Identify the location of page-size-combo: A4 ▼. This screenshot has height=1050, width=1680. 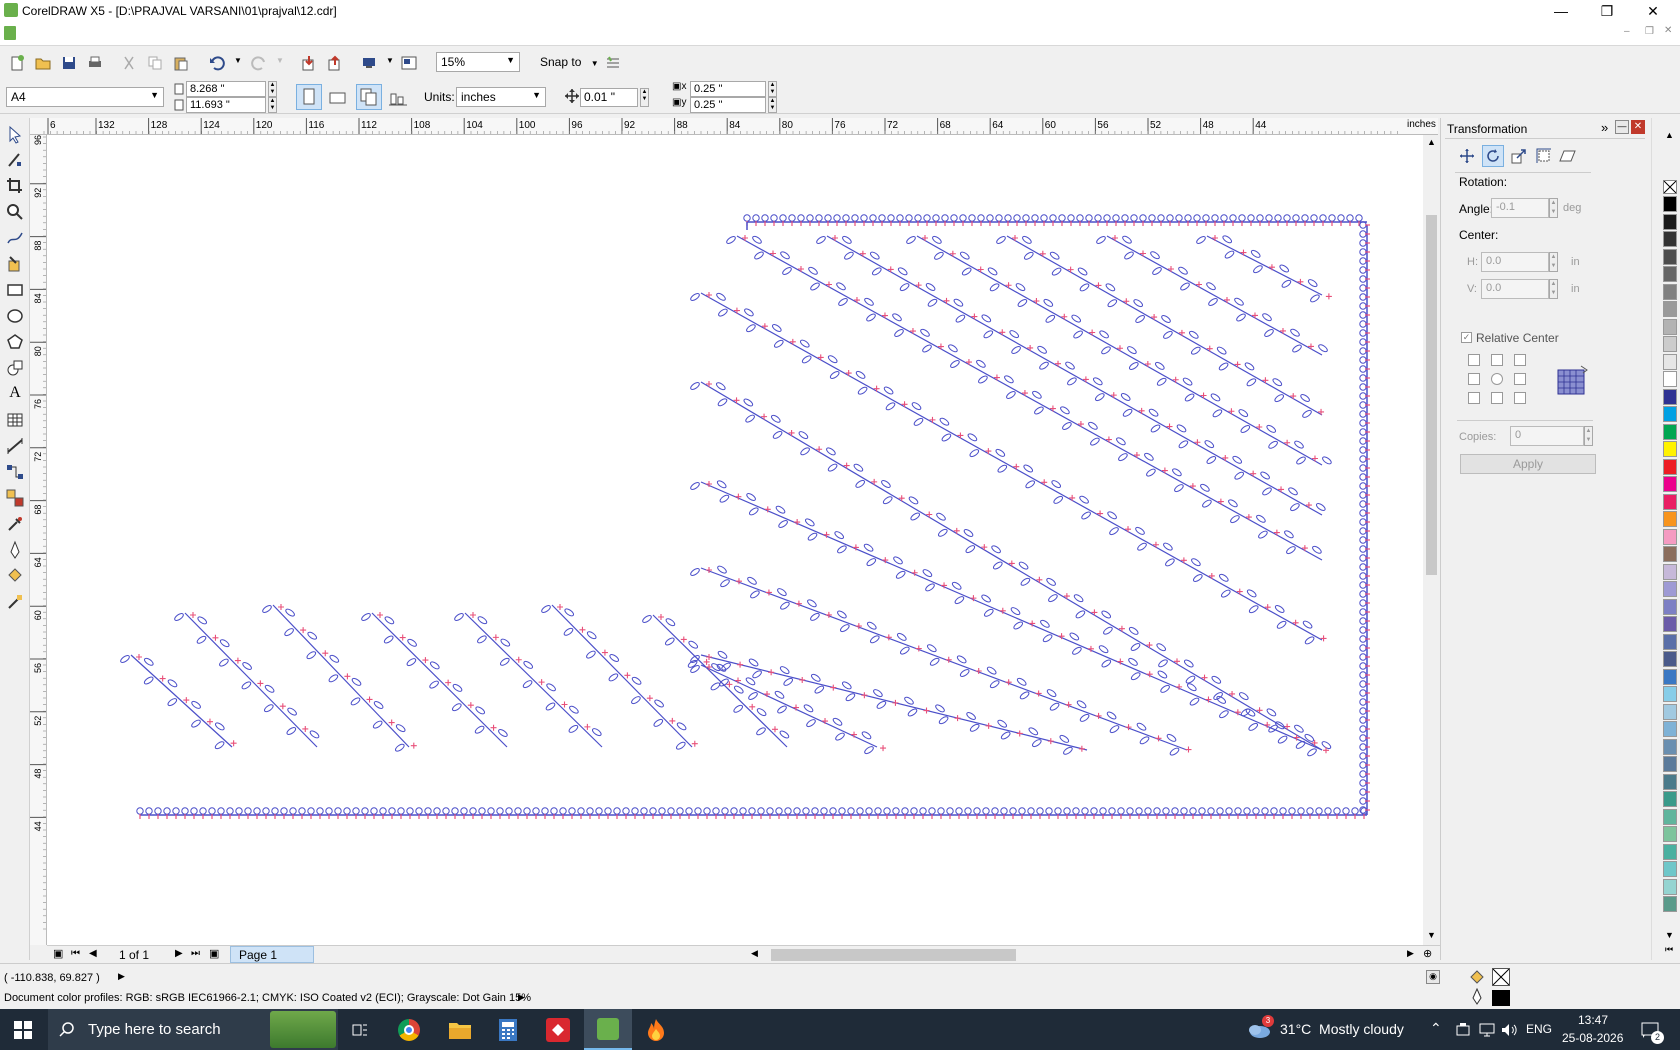
(85, 97).